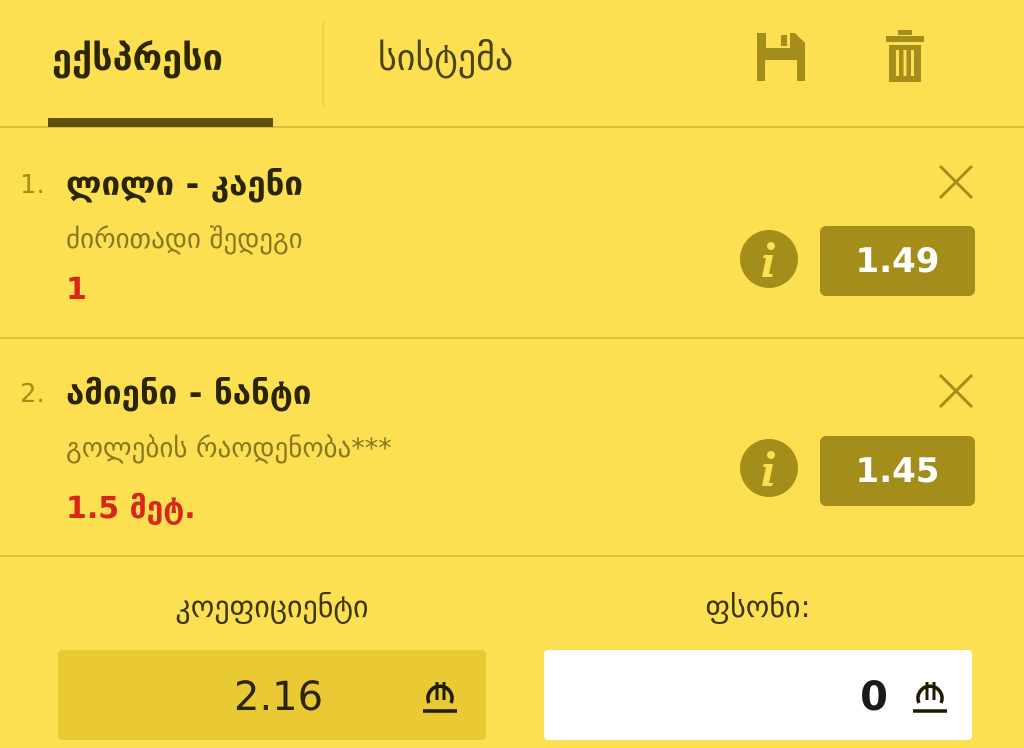 This screenshot has width=1024, height=748. Describe the element at coordinates (758, 607) in the screenshot. I see `stake-label: ფსონი:` at that location.